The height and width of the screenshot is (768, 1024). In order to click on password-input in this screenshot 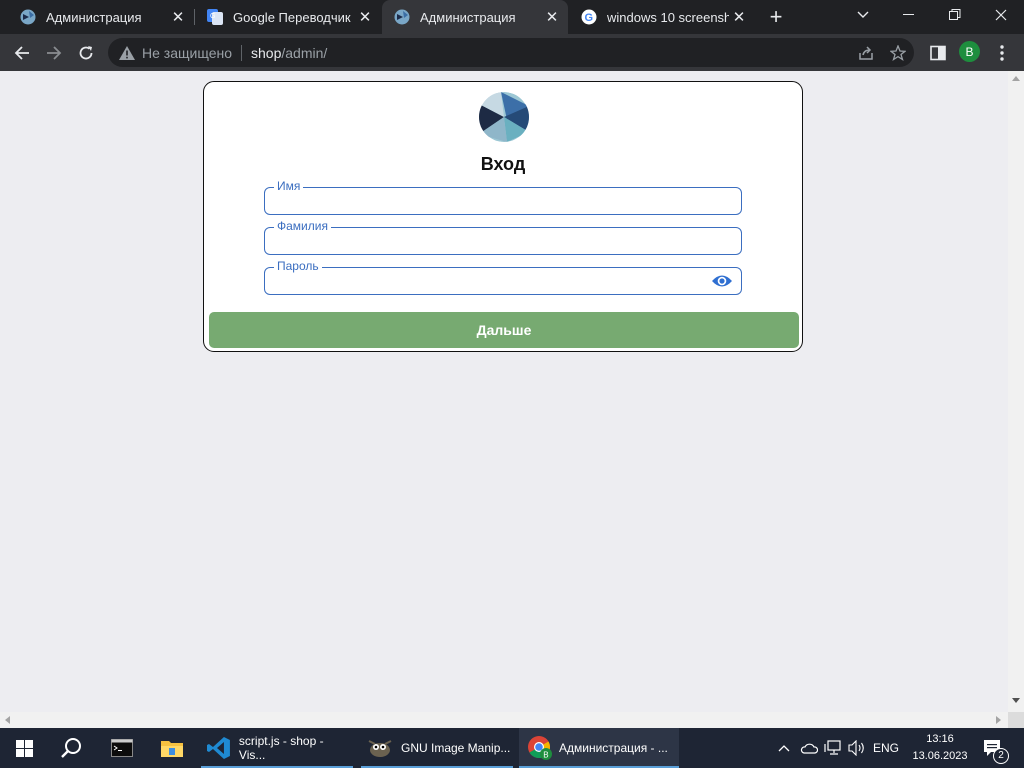, I will do `click(475, 282)`.